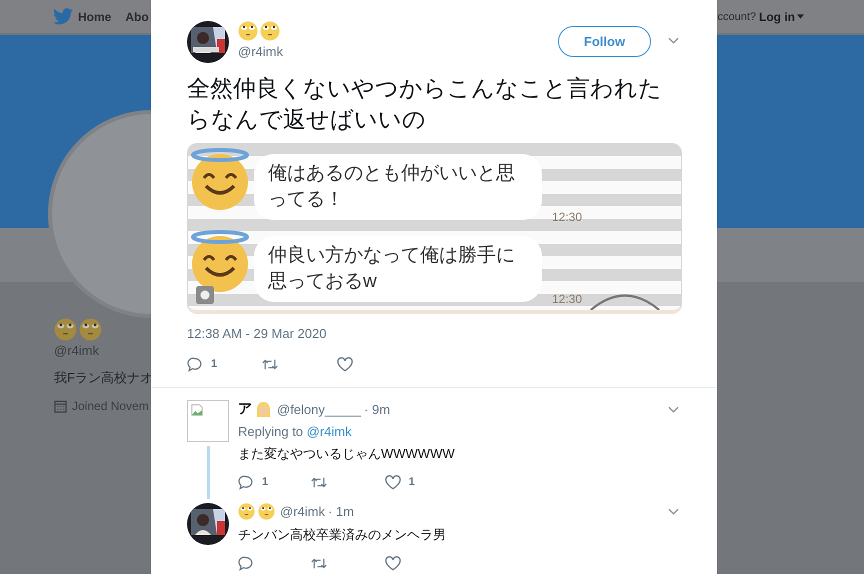 This screenshot has width=864, height=574. Describe the element at coordinates (341, 511) in the screenshot. I see `reply-time: · 1m` at that location.